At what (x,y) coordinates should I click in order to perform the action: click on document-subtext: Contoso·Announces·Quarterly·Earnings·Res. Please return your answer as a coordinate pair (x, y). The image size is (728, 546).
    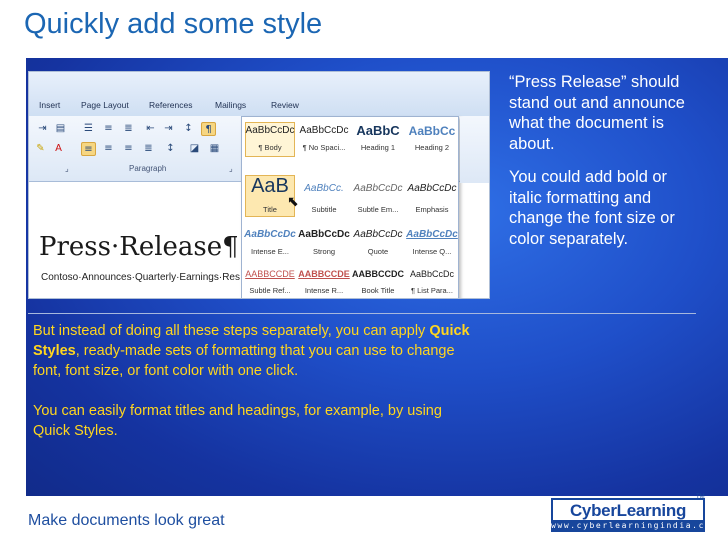
    Looking at the image, I should click on (140, 277).